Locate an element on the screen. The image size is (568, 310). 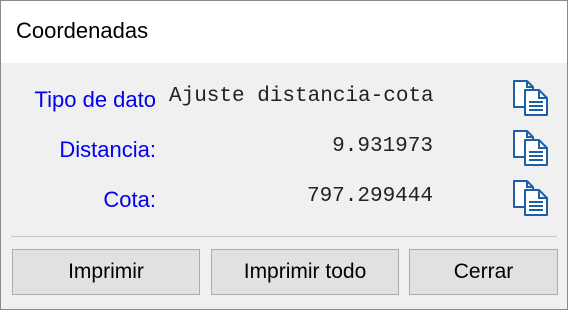
separator is located at coordinates (284, 236).